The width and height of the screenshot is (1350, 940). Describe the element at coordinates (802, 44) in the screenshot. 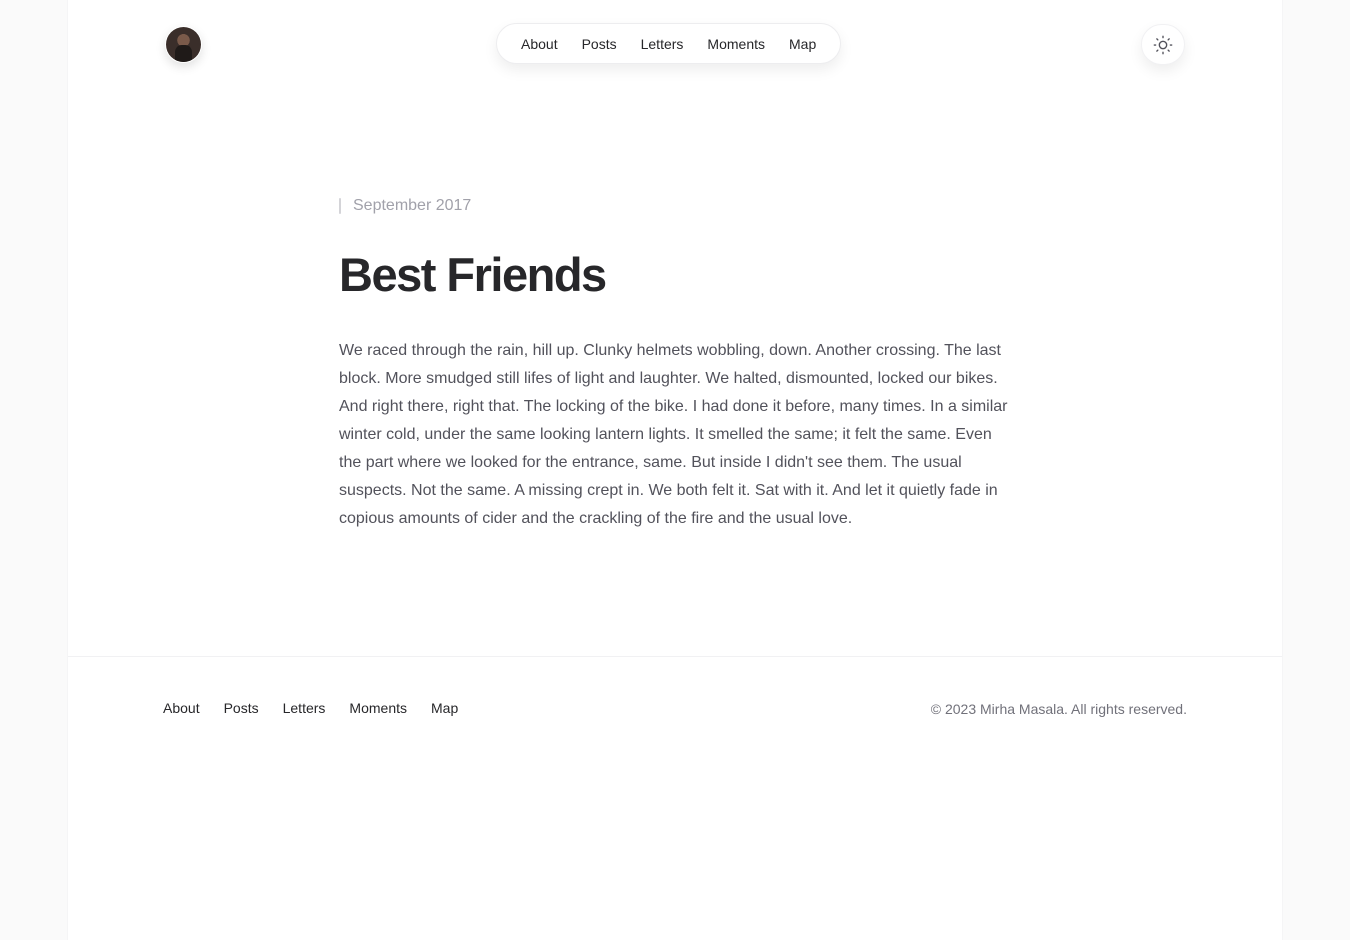

I see `nav-map-link: Map` at that location.